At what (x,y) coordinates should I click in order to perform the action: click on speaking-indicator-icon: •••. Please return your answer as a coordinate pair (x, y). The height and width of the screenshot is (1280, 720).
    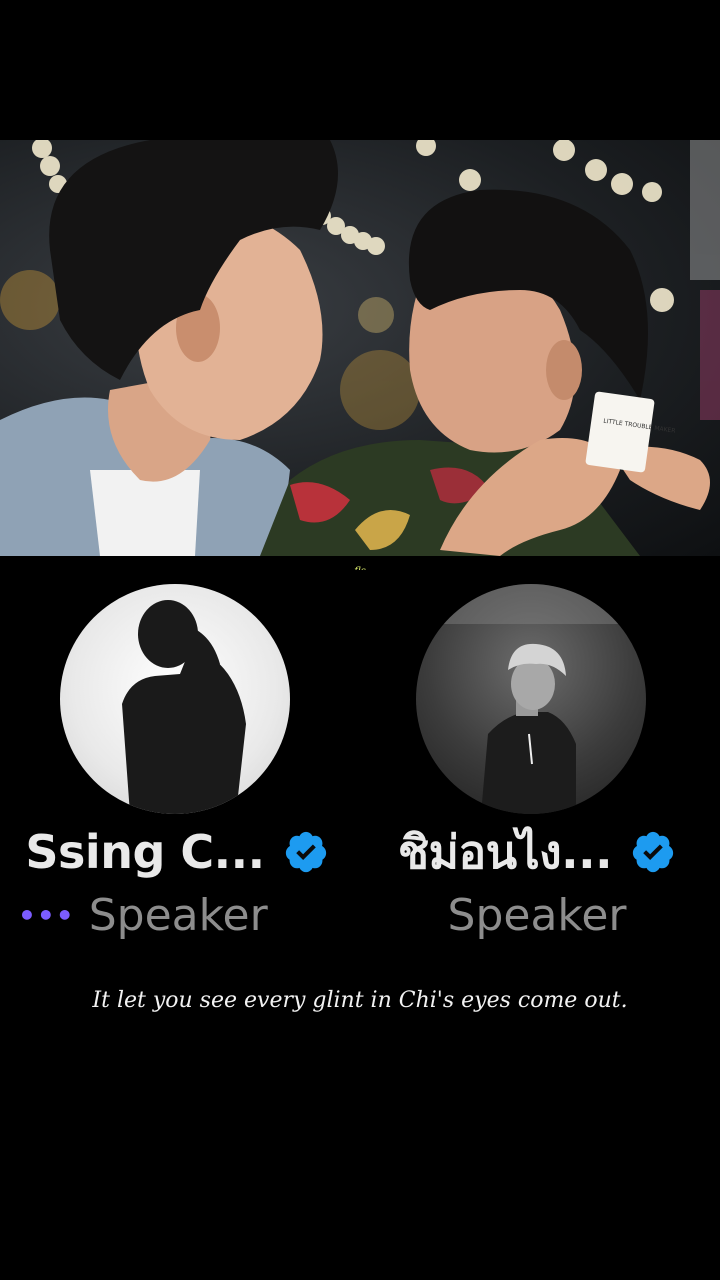
    Looking at the image, I should click on (46, 915).